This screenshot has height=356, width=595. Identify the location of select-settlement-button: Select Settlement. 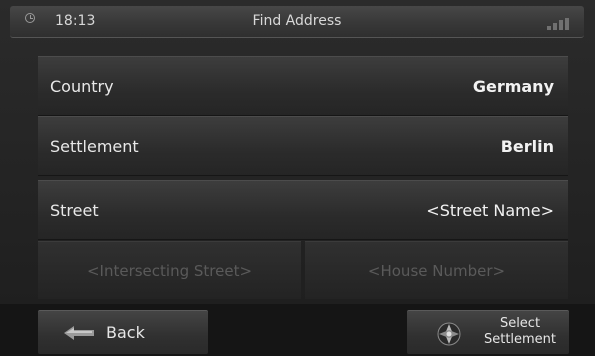
(488, 332).